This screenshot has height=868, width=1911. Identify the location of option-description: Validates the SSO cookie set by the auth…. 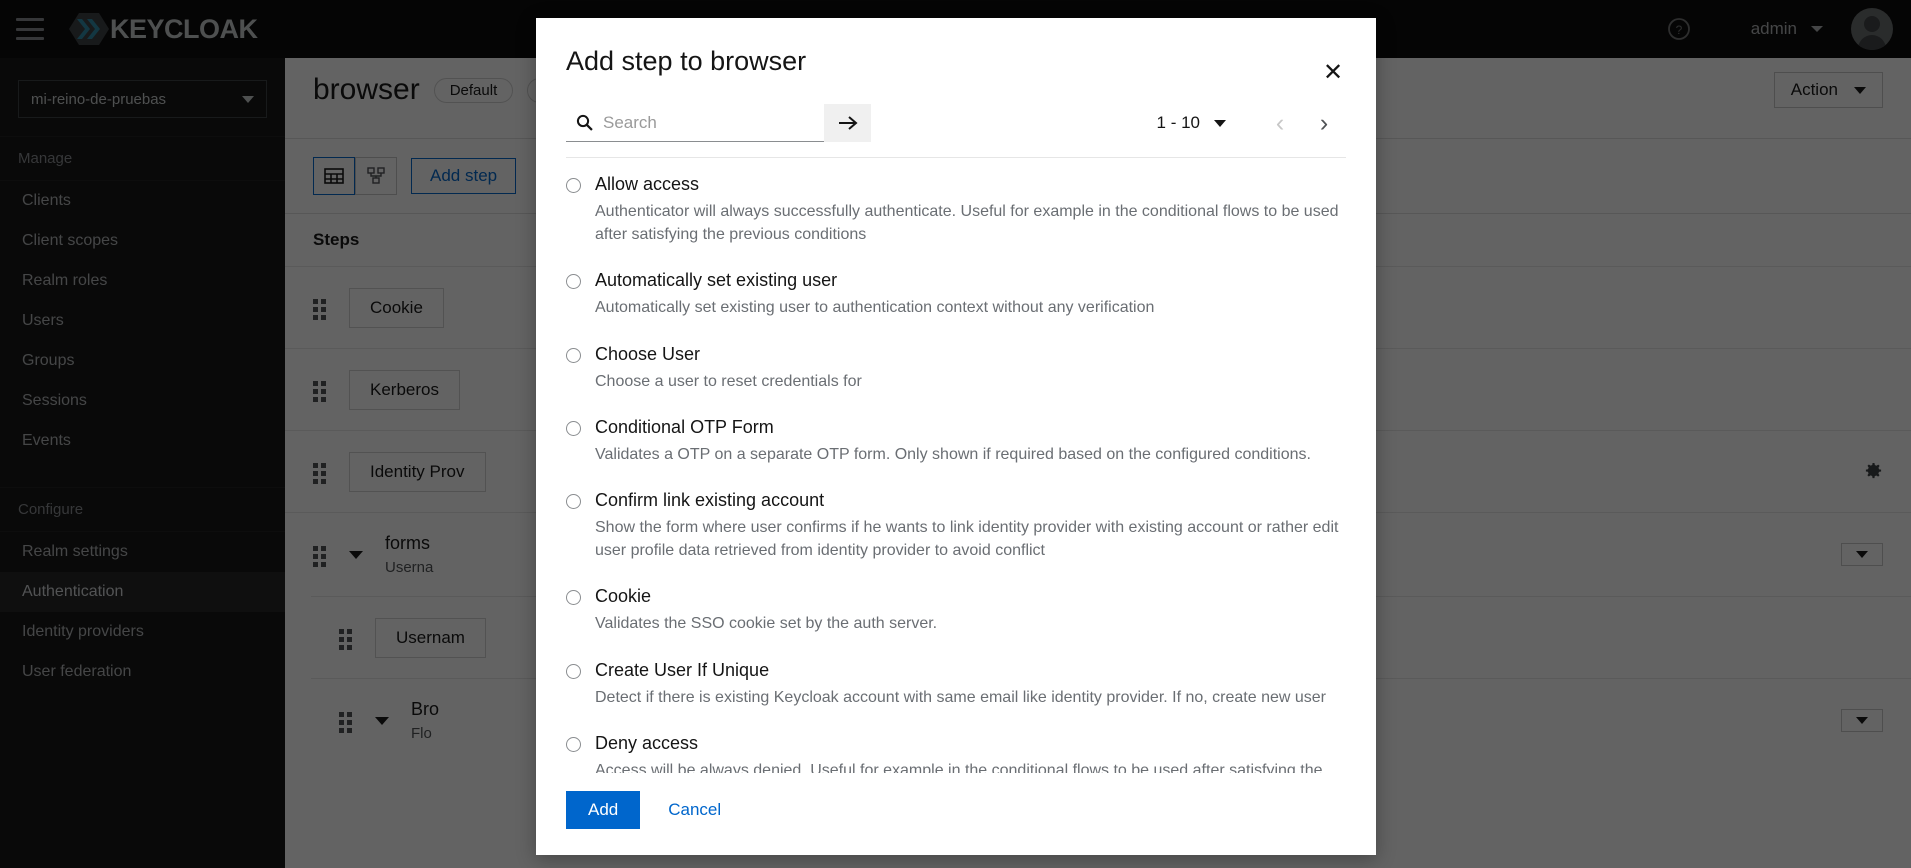
(766, 624).